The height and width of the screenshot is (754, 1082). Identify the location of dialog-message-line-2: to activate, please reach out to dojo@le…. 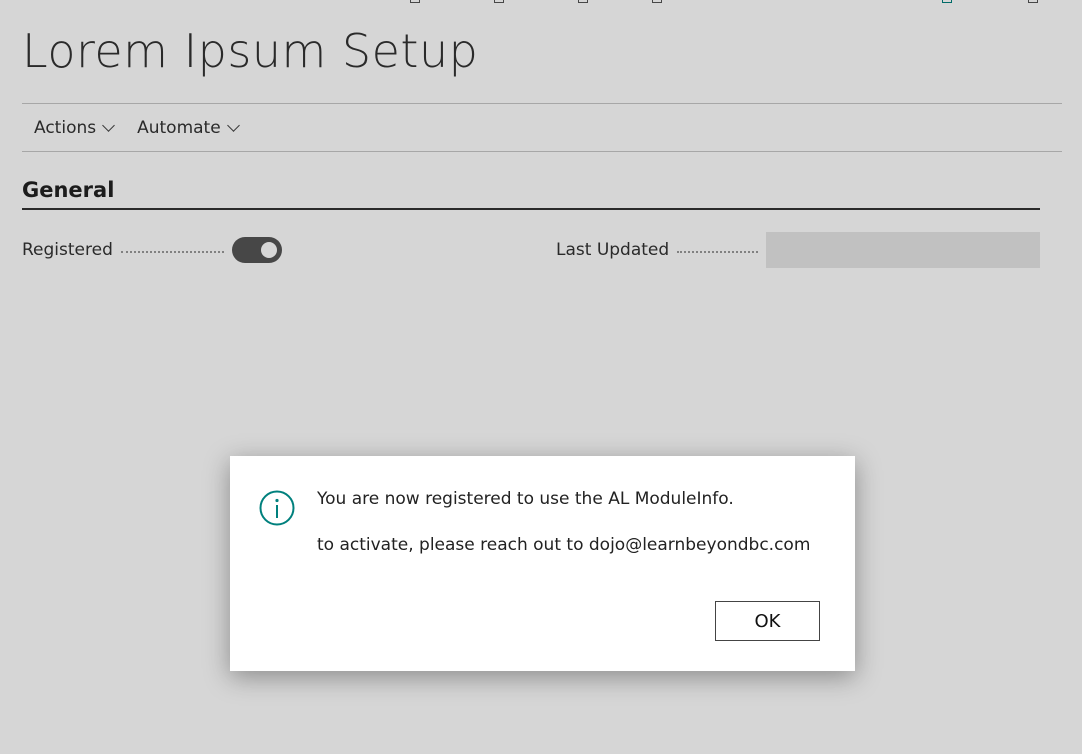
(564, 545).